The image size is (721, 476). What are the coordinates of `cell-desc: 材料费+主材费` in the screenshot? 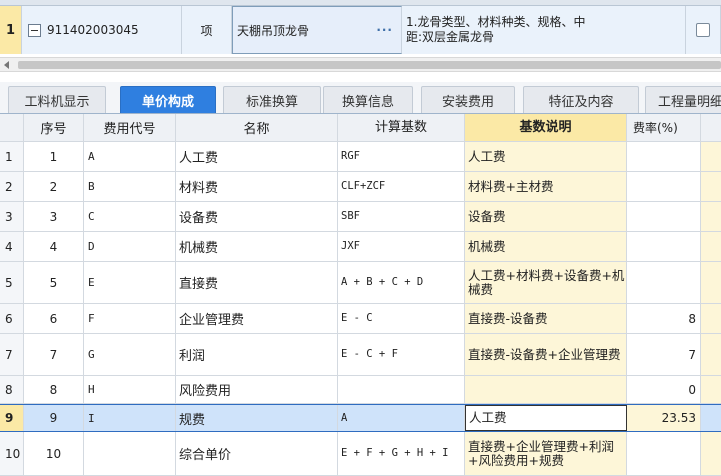 It's located at (546, 186).